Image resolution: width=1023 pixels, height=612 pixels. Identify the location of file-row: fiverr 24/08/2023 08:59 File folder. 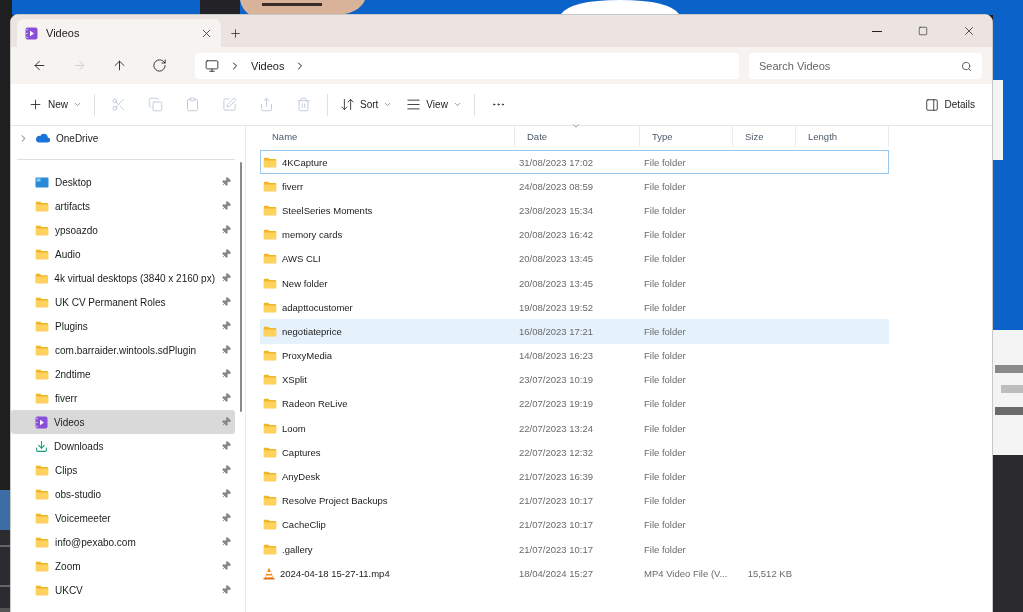
(574, 186).